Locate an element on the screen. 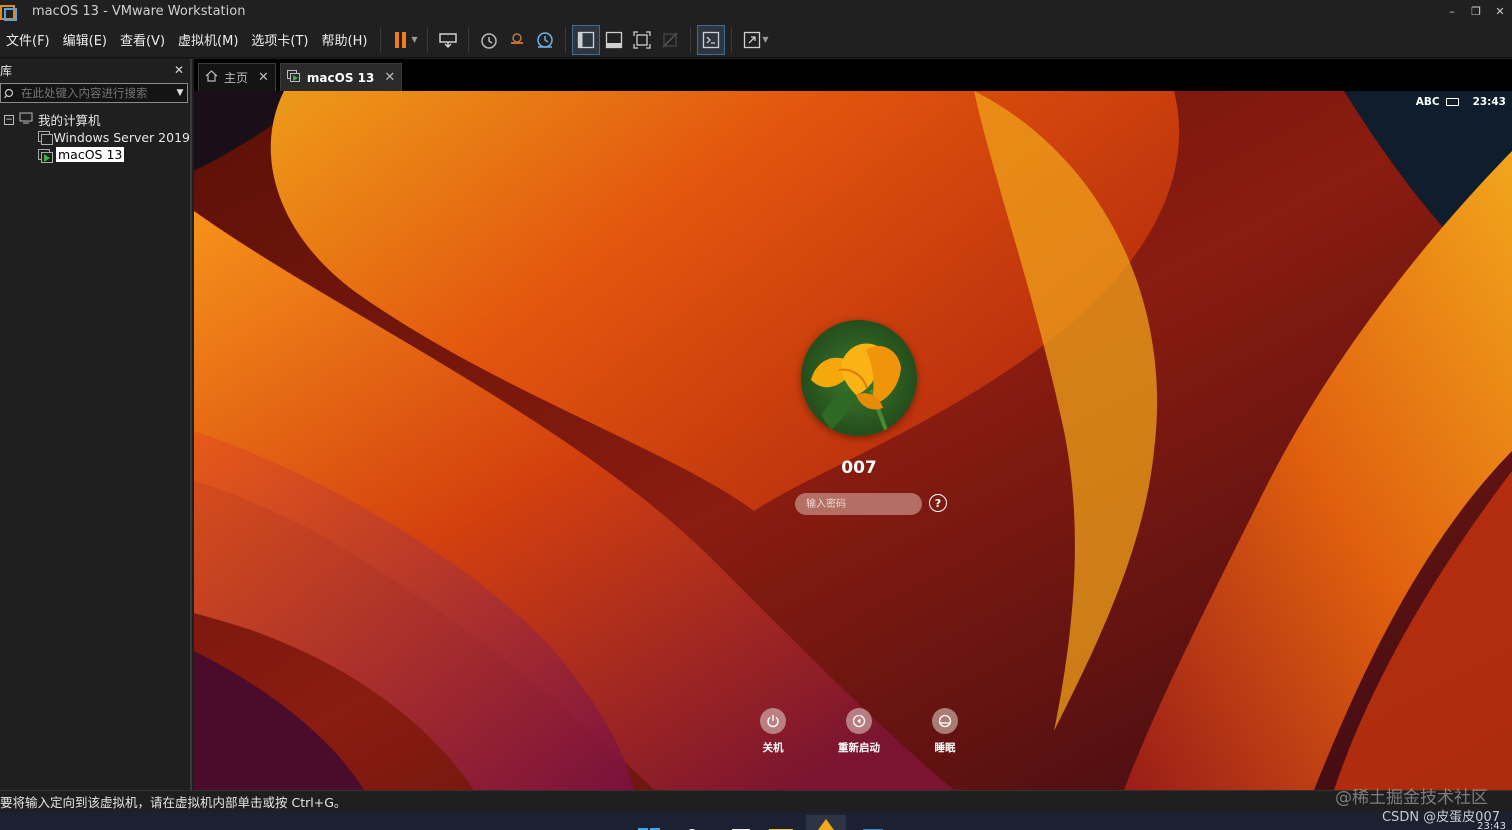 The width and height of the screenshot is (1512, 830). vmware-taskbar-icon is located at coordinates (826, 822).